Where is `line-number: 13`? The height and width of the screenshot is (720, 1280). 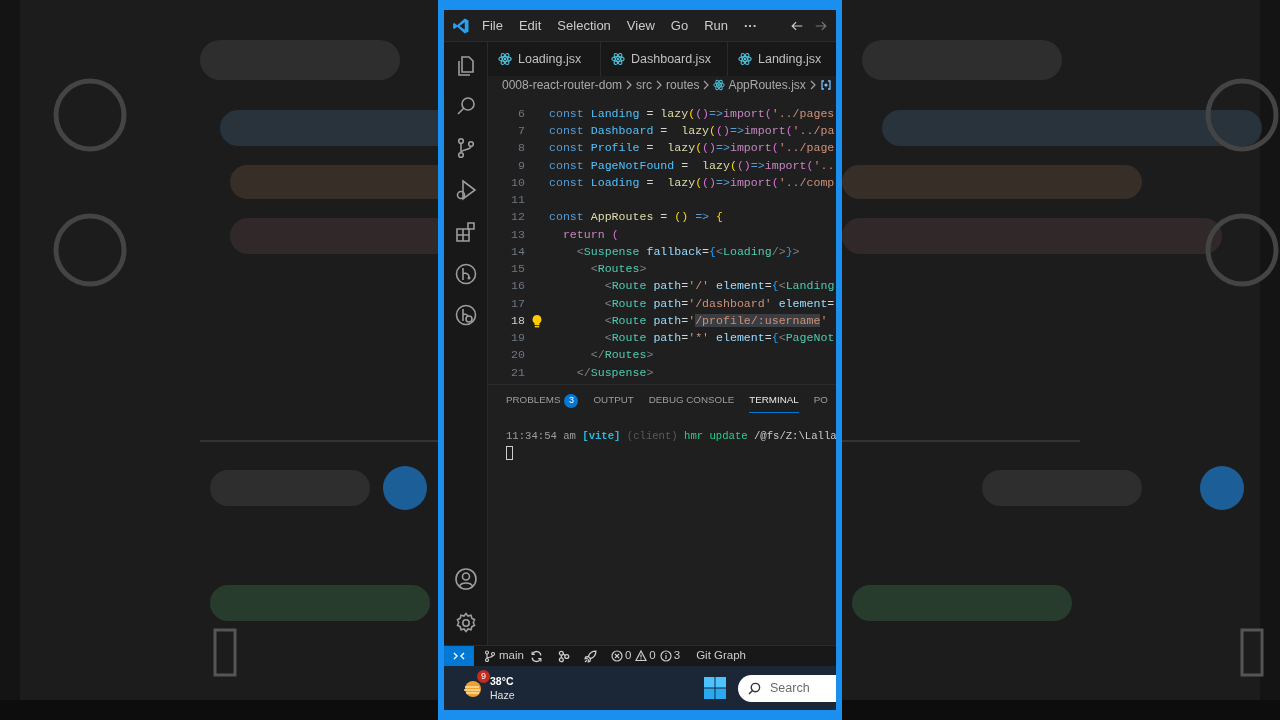
line-number: 13 is located at coordinates (517, 234).